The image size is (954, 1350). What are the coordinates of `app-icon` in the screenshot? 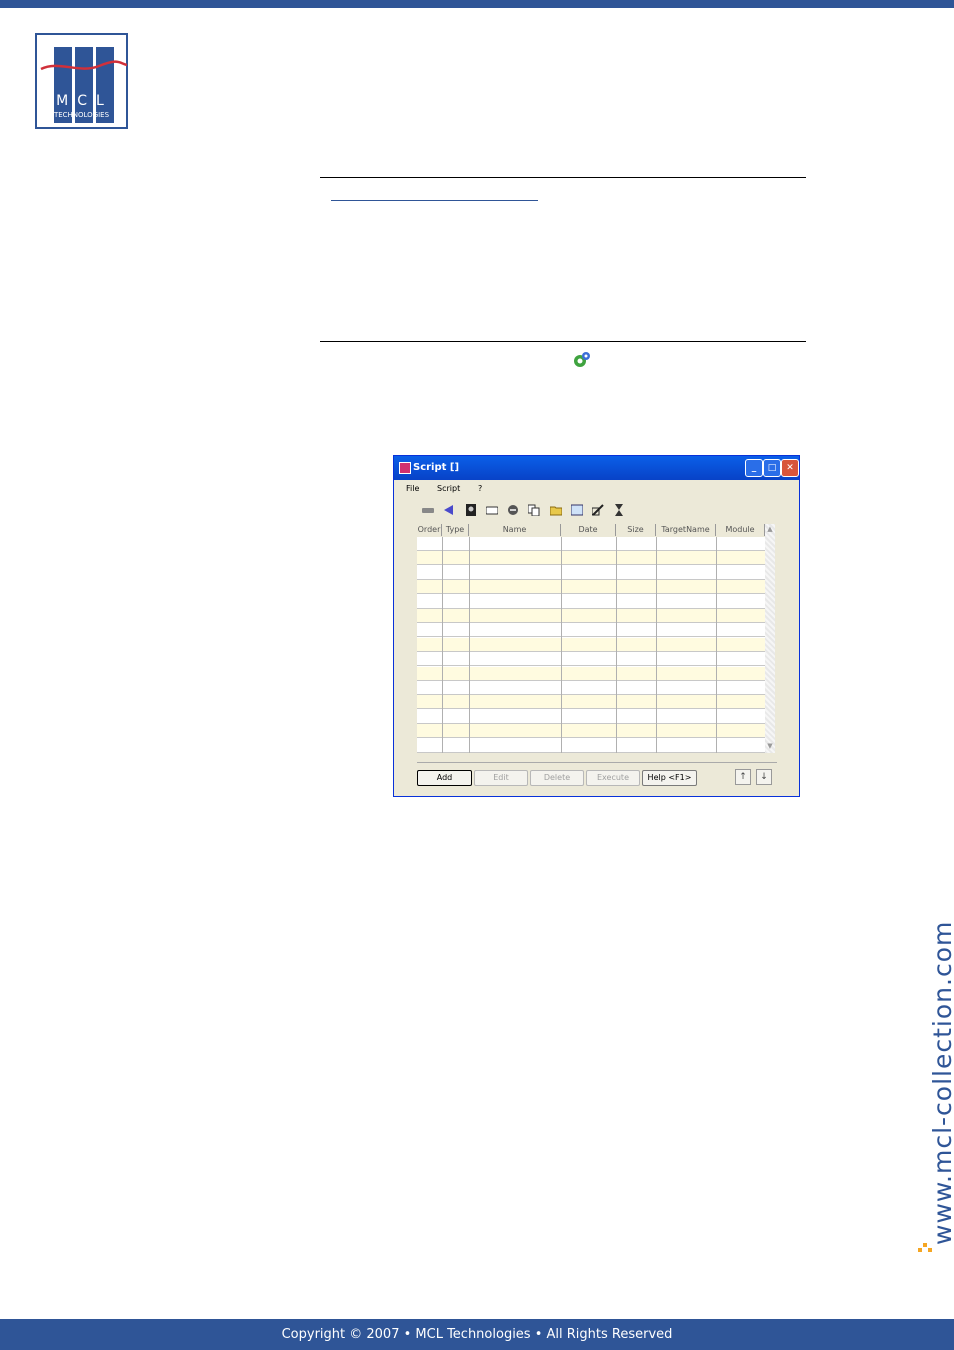 It's located at (405, 468).